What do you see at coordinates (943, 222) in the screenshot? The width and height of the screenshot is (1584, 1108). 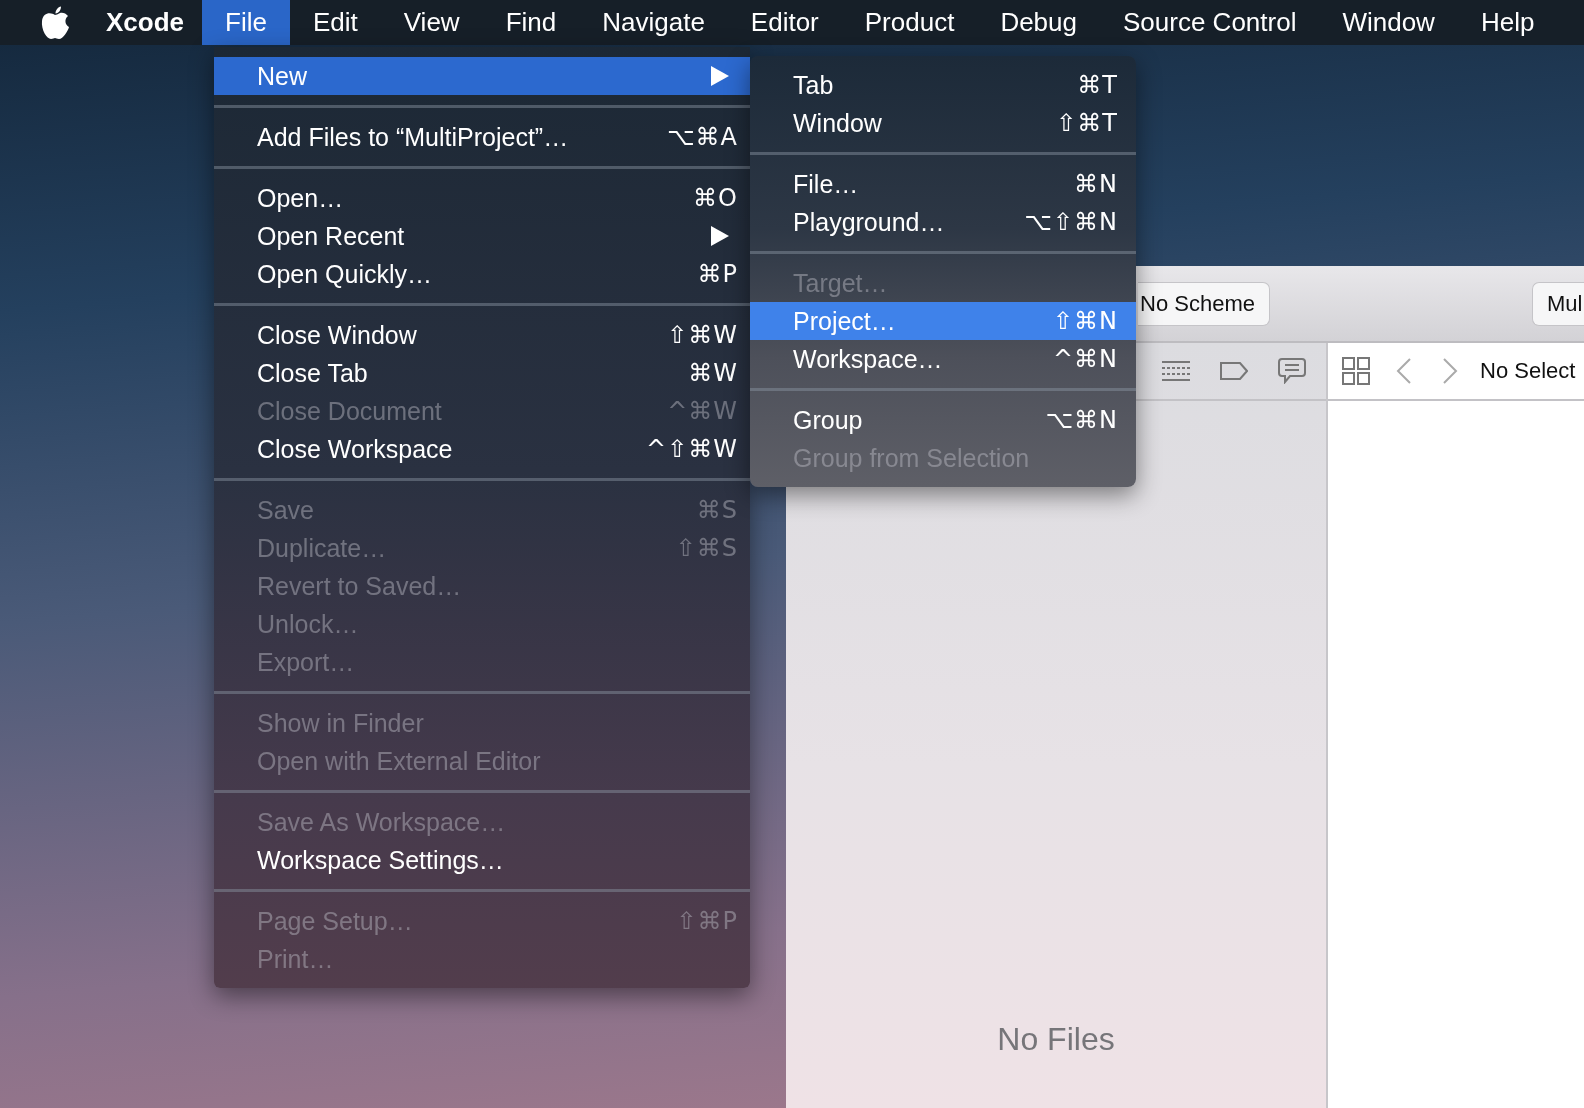 I see `menu-item: Playground… ⌥⇧⌘N` at bounding box center [943, 222].